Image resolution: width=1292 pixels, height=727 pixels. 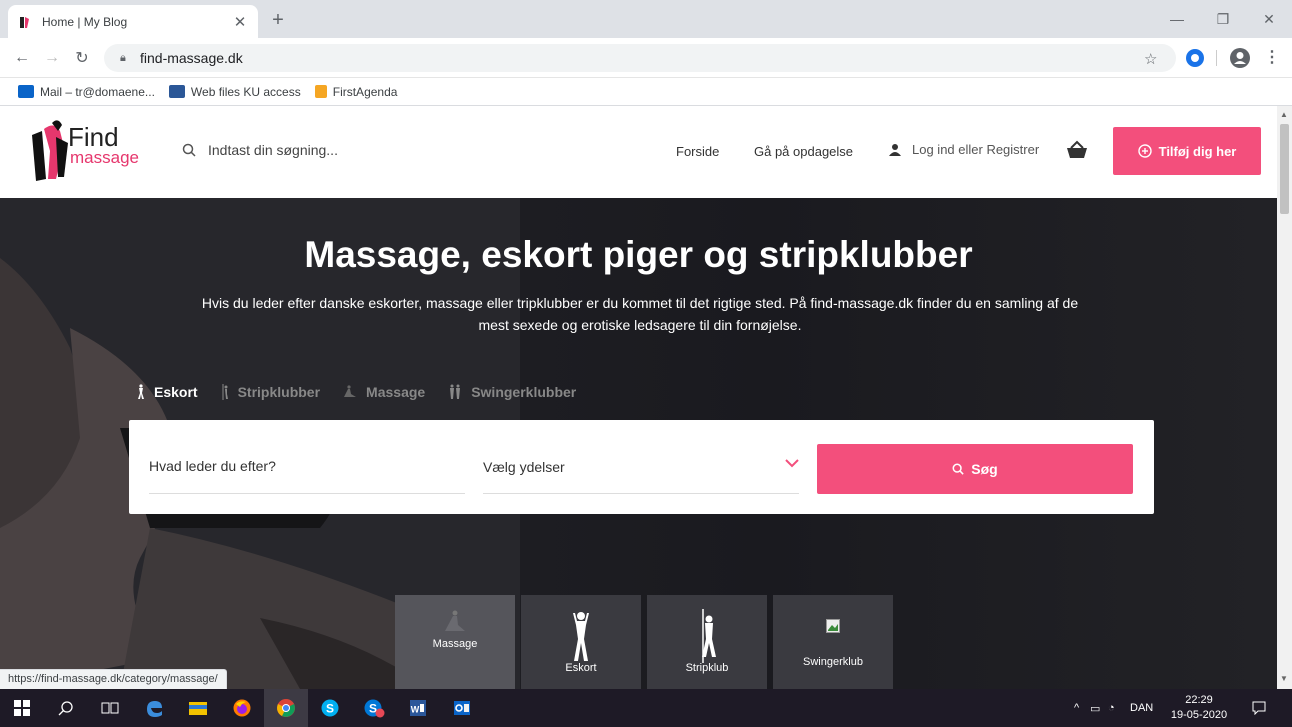 I want to click on firefox-icon, so click(x=242, y=708).